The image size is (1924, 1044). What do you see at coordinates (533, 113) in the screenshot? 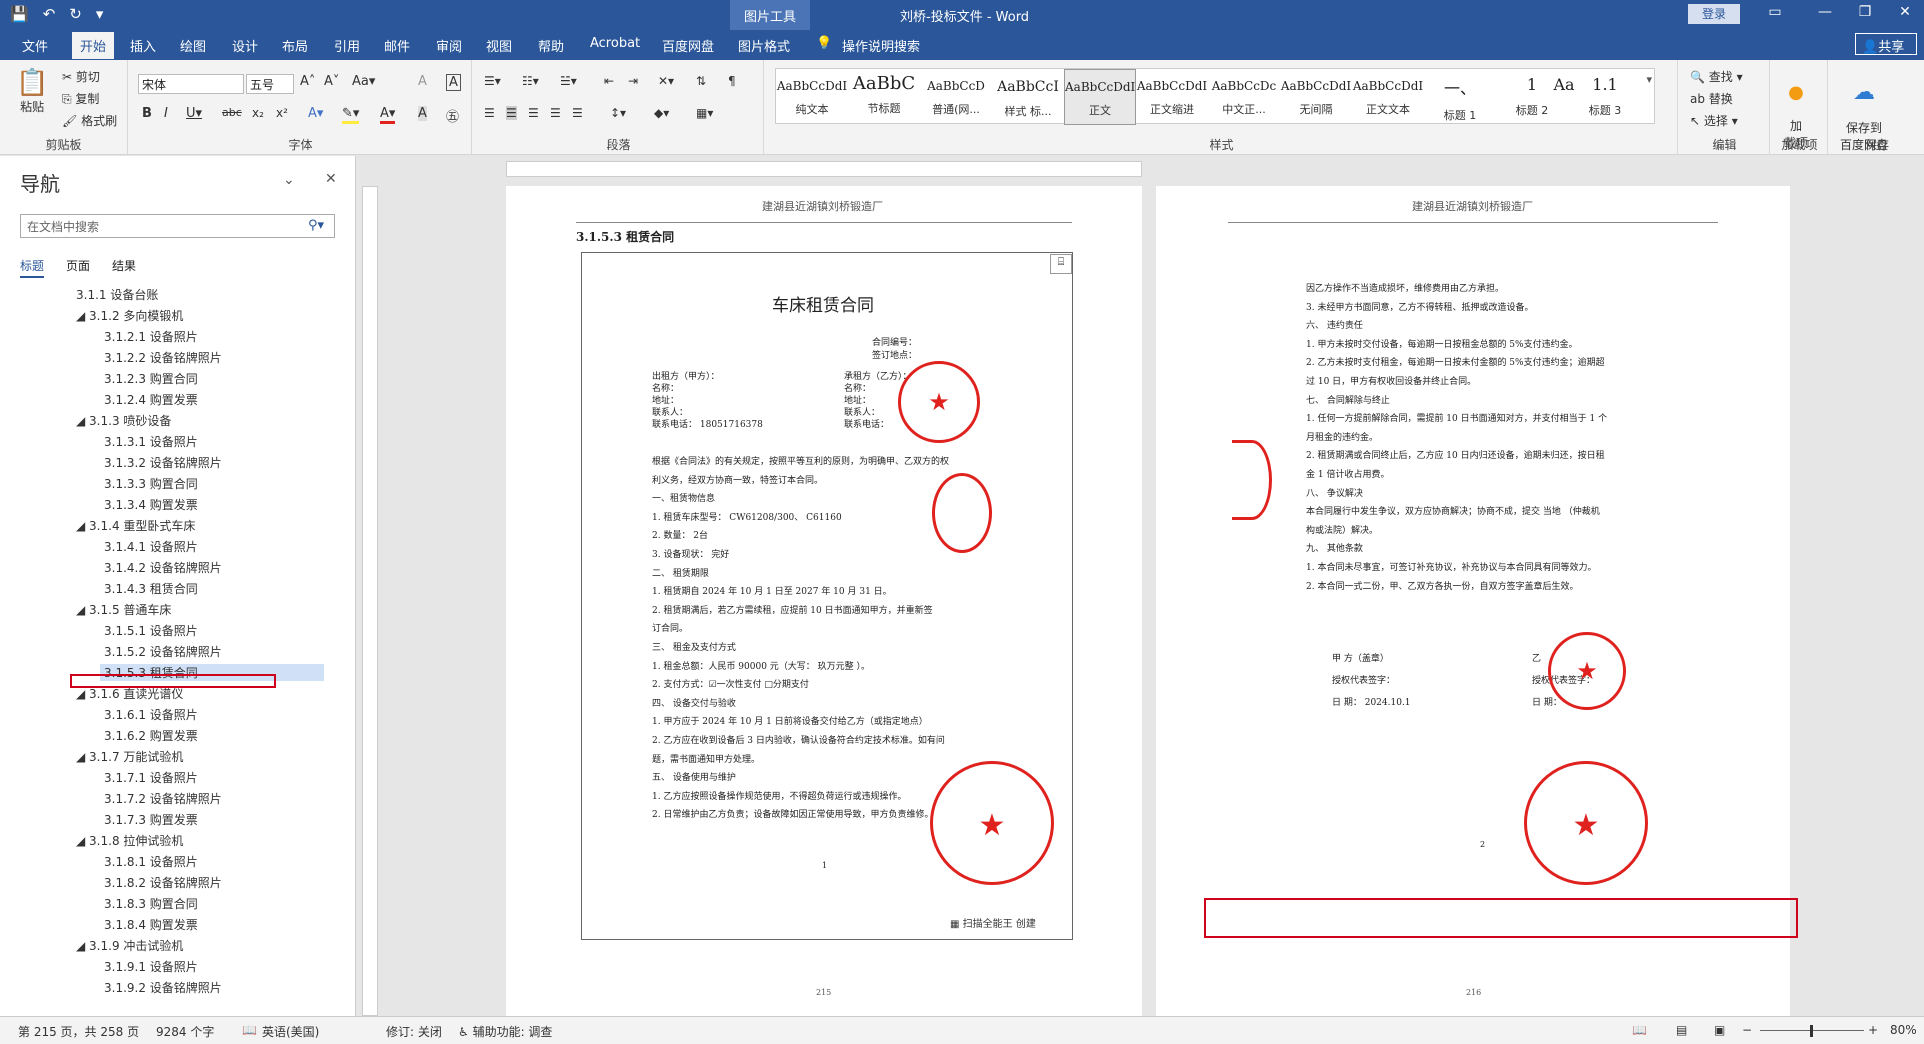
I see `align-right-icon: ☰` at bounding box center [533, 113].